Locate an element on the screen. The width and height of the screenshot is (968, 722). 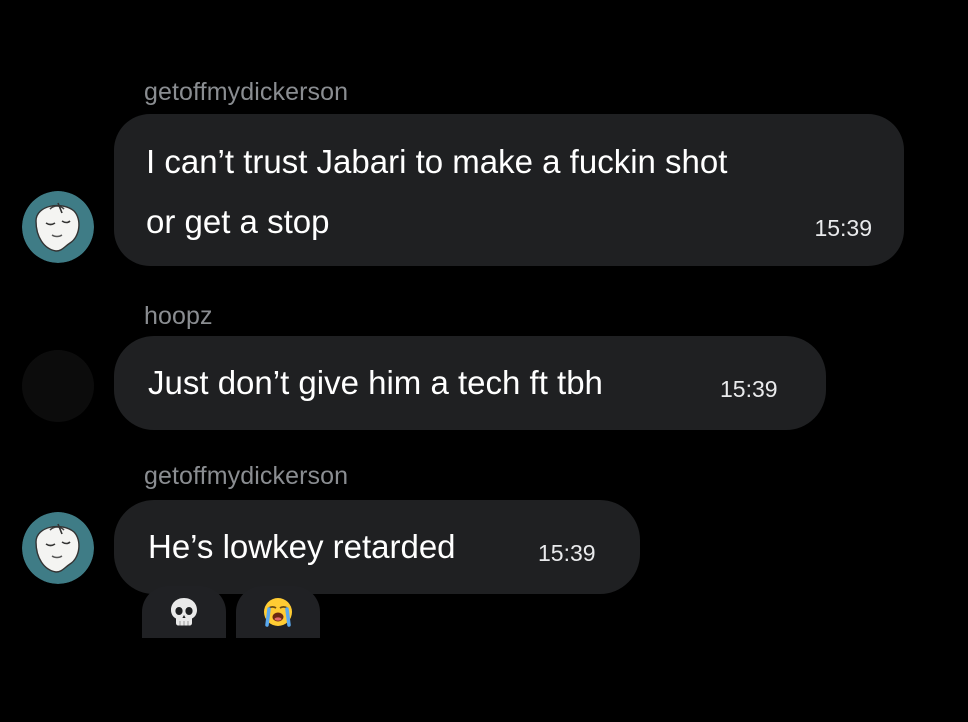
reaction-skull is located at coordinates (184, 612).